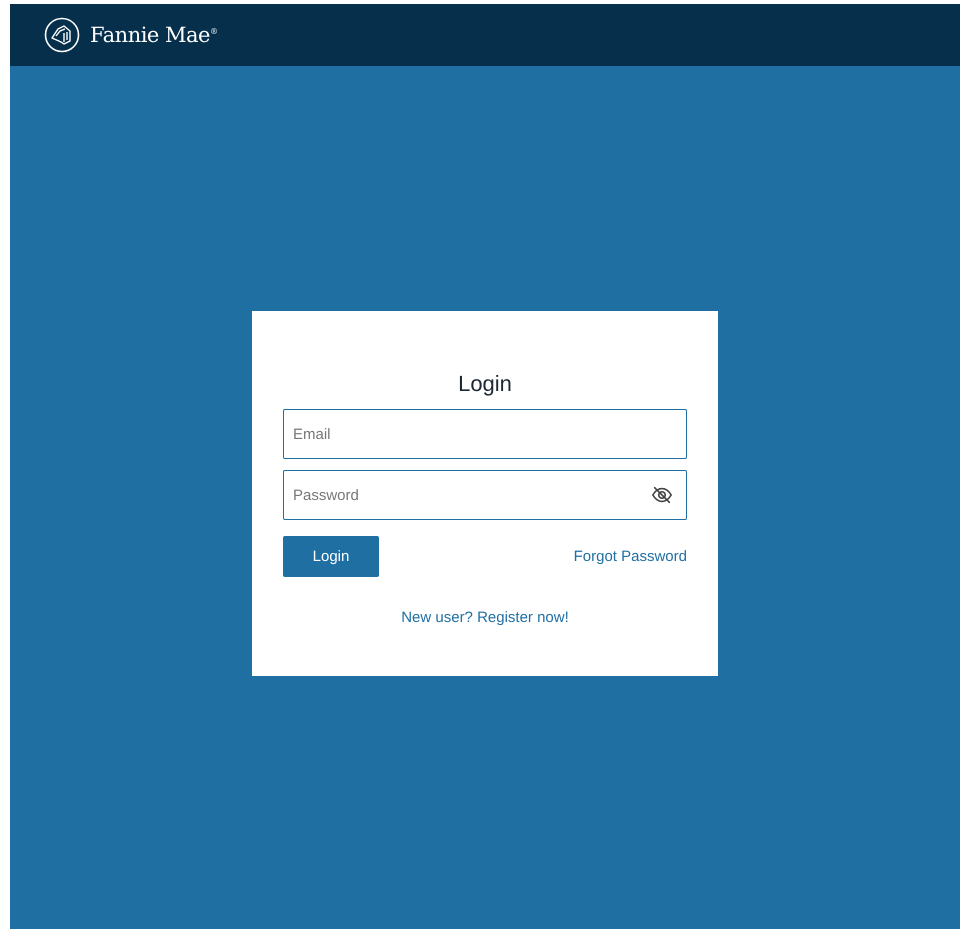  Describe the element at coordinates (485, 495) in the screenshot. I see `password-field: Password` at that location.